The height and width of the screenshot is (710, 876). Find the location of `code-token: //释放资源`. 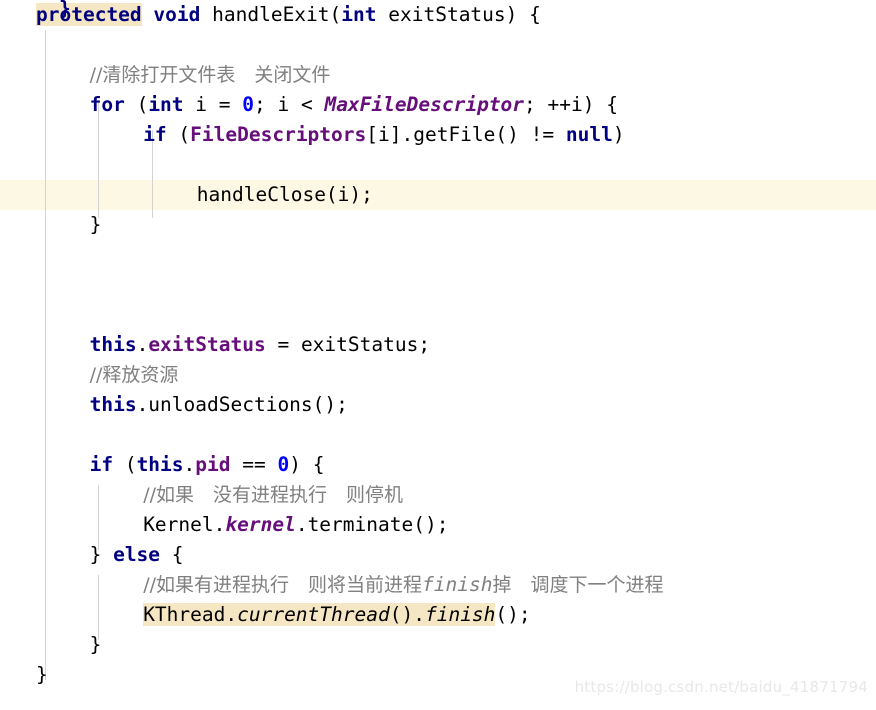

code-token: //释放资源 is located at coordinates (134, 375).